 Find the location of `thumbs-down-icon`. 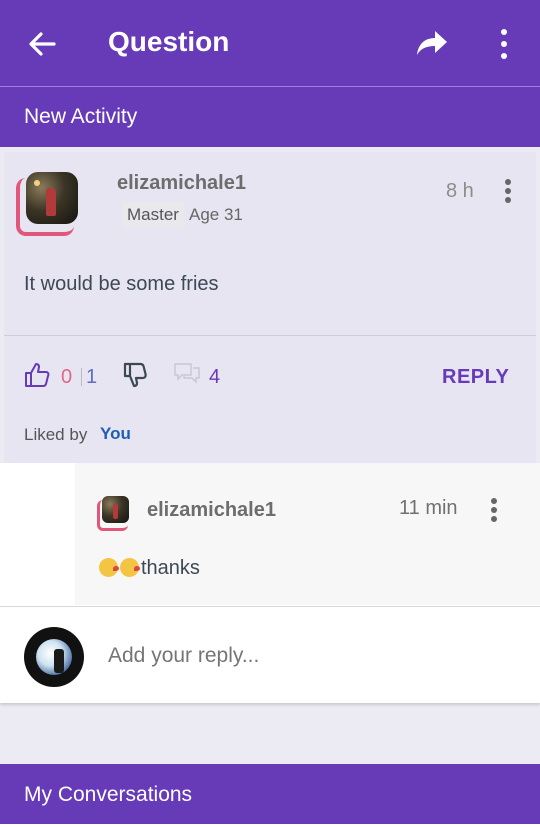

thumbs-down-icon is located at coordinates (135, 375).